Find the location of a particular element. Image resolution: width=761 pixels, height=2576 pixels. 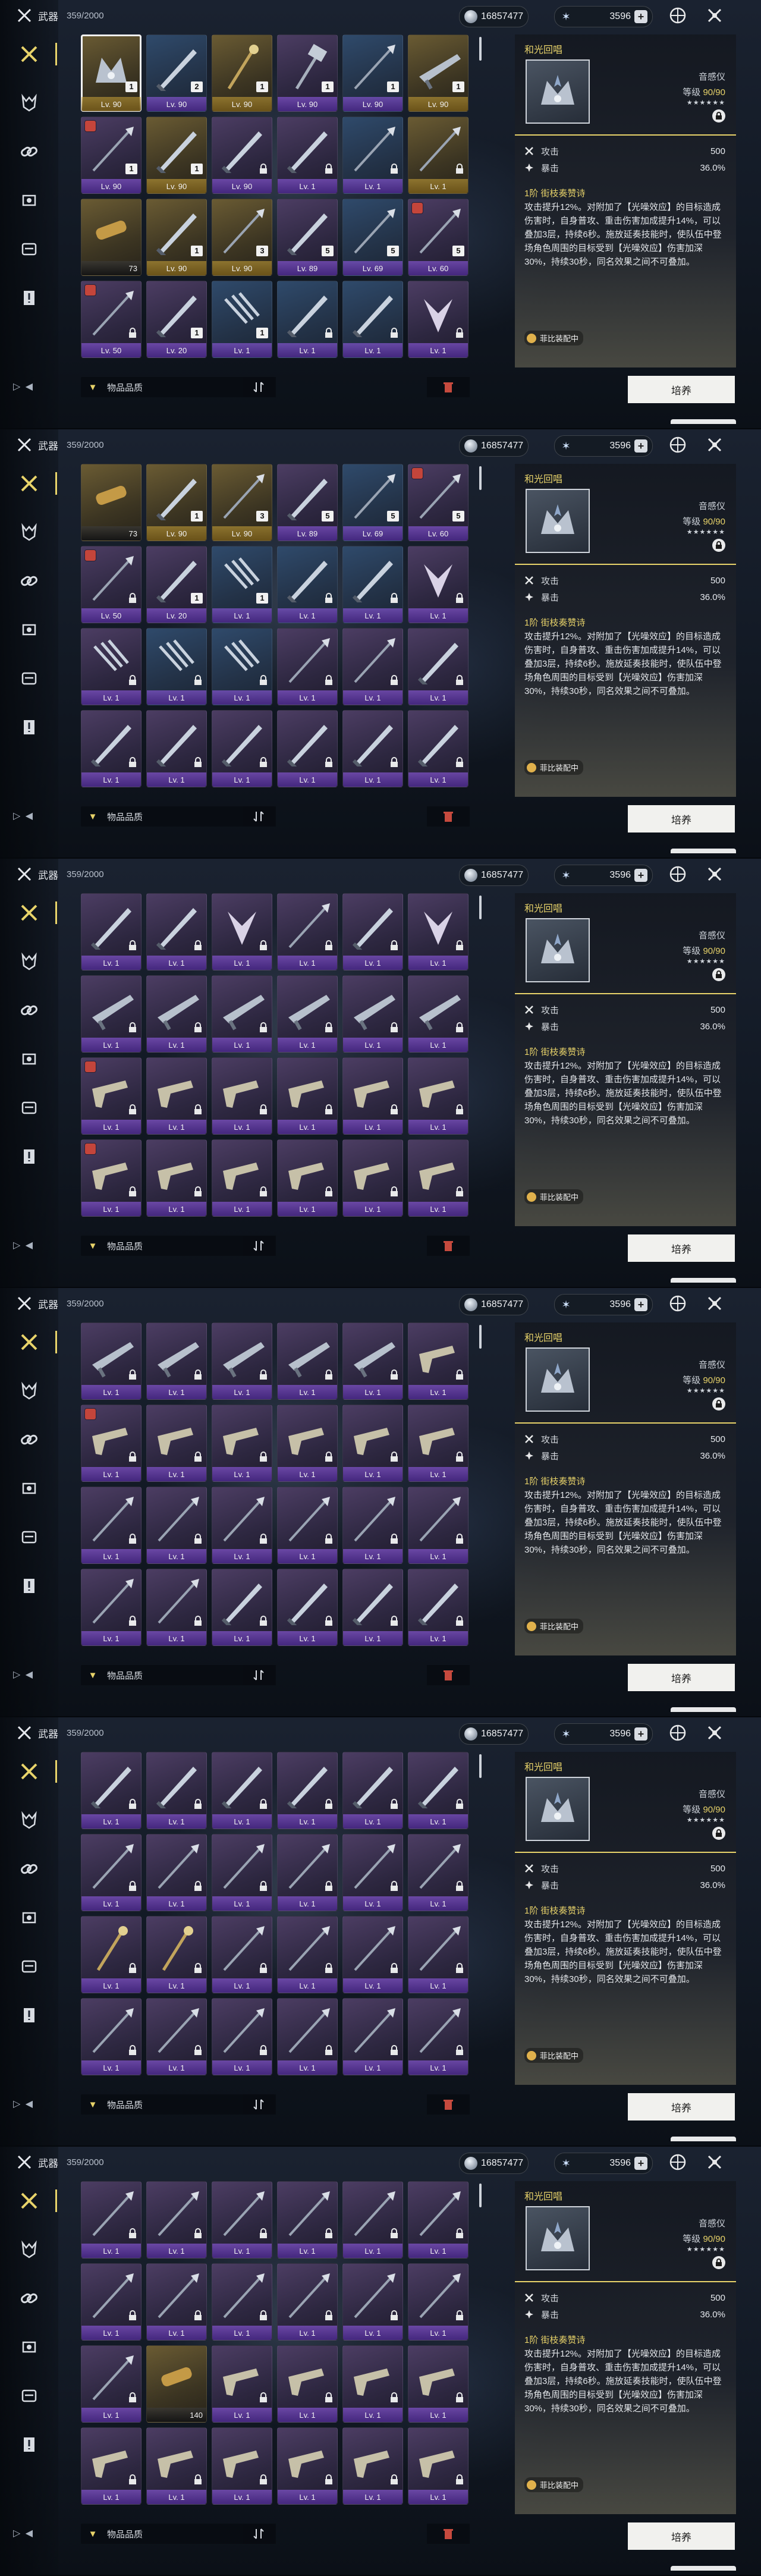

nav-weapons is located at coordinates (35, 1771).